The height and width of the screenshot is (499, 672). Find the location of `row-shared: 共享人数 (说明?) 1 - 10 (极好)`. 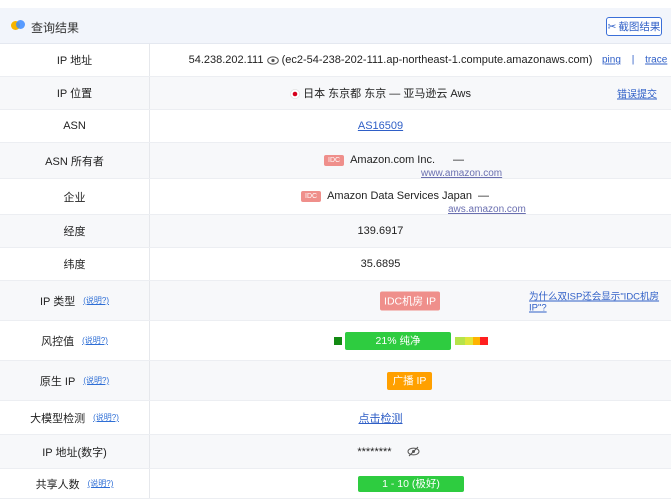

row-shared: 共享人数 (说明?) 1 - 10 (极好) is located at coordinates (335, 484).